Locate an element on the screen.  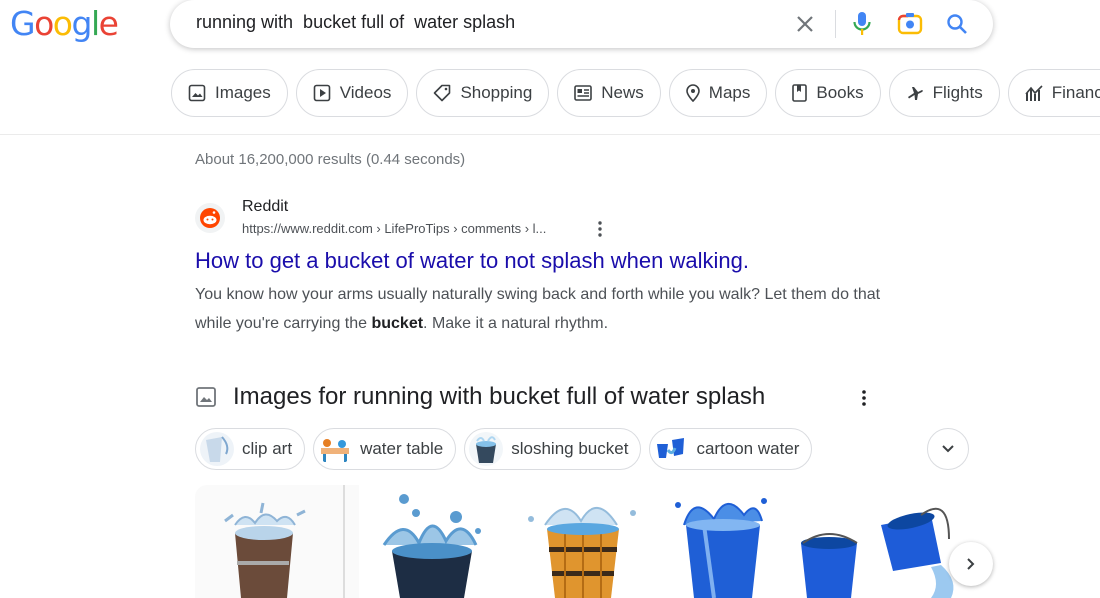
book-icon is located at coordinates (800, 93).